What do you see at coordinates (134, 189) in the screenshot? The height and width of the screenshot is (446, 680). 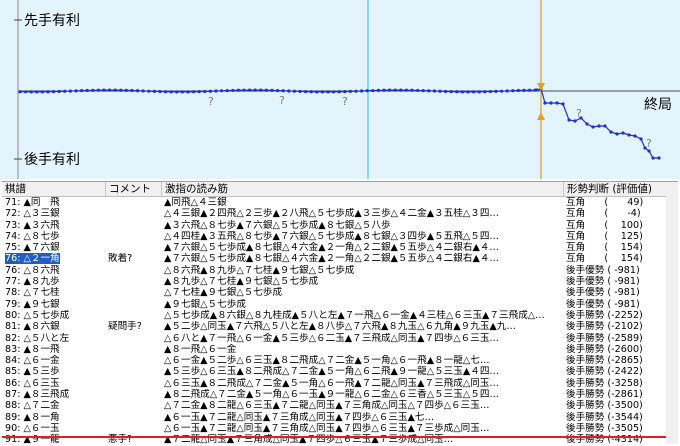 I see `header-comment: コメント` at bounding box center [134, 189].